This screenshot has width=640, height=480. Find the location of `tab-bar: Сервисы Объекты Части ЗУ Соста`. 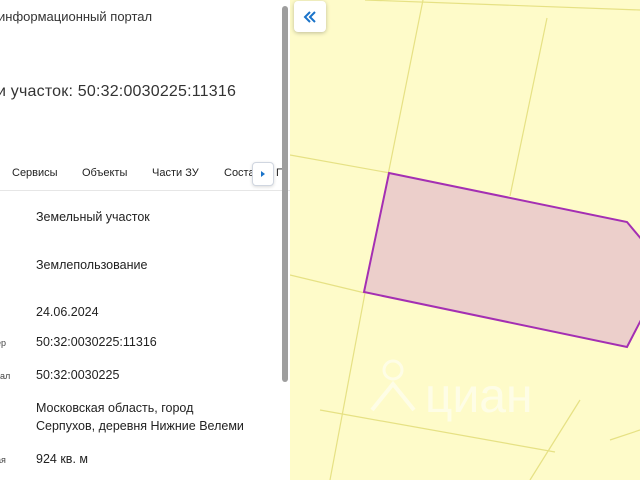

tab-bar: Сервисы Объекты Части ЗУ Соста is located at coordinates (145, 174).